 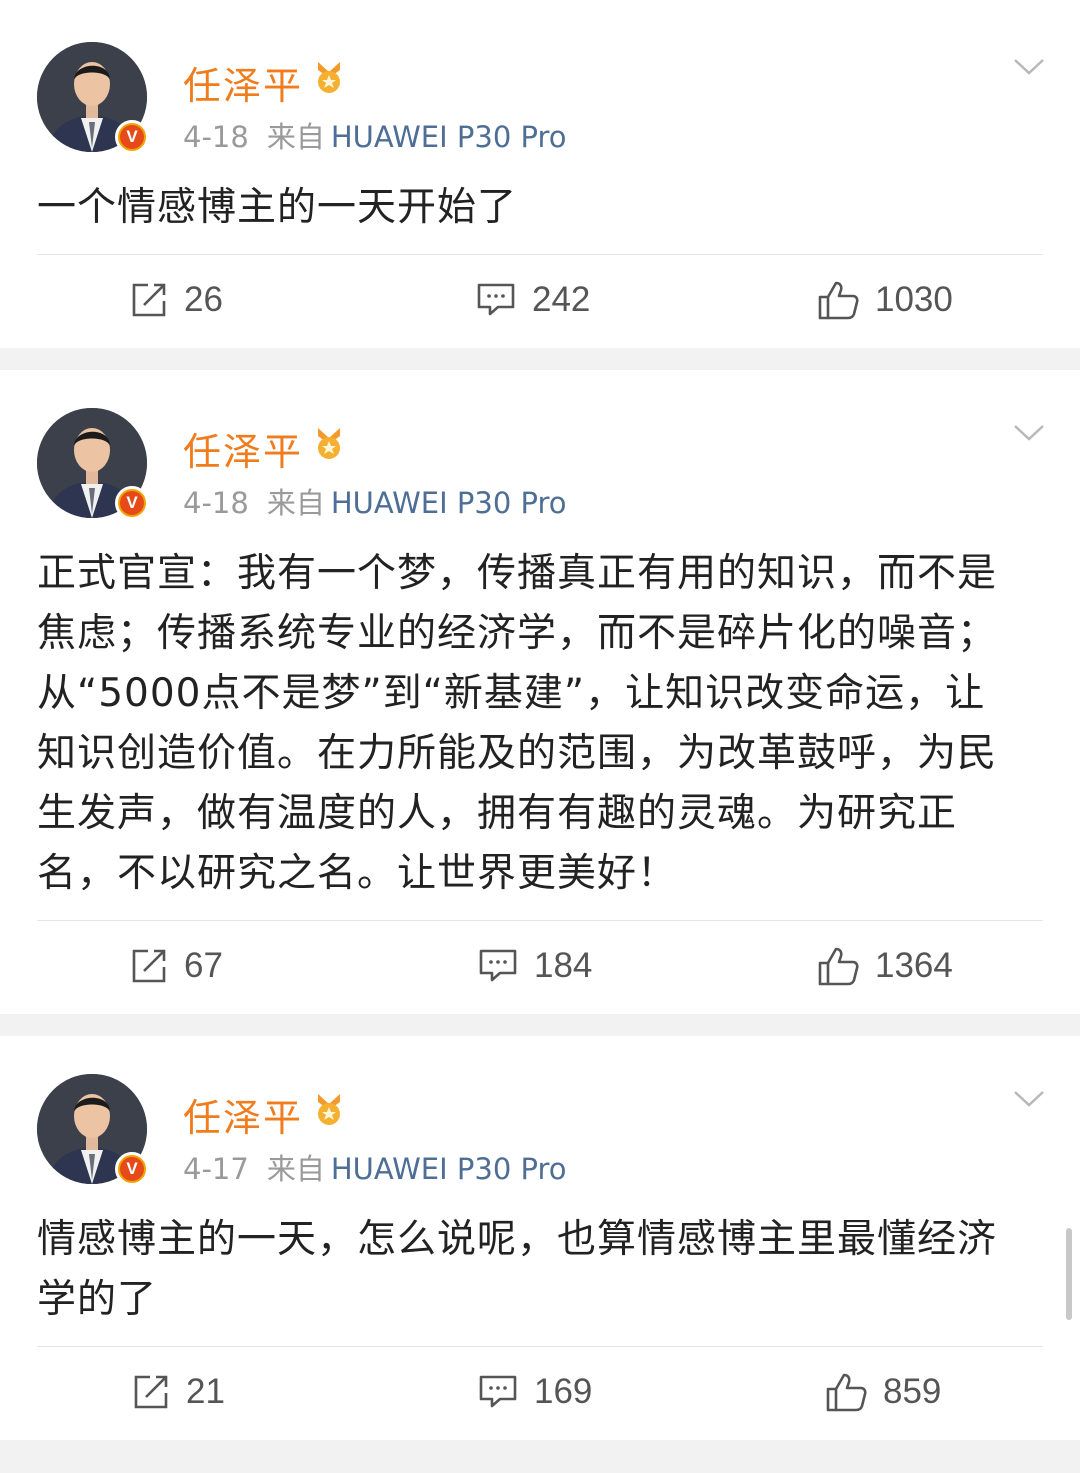 I want to click on like-count: 859, so click(x=912, y=1391).